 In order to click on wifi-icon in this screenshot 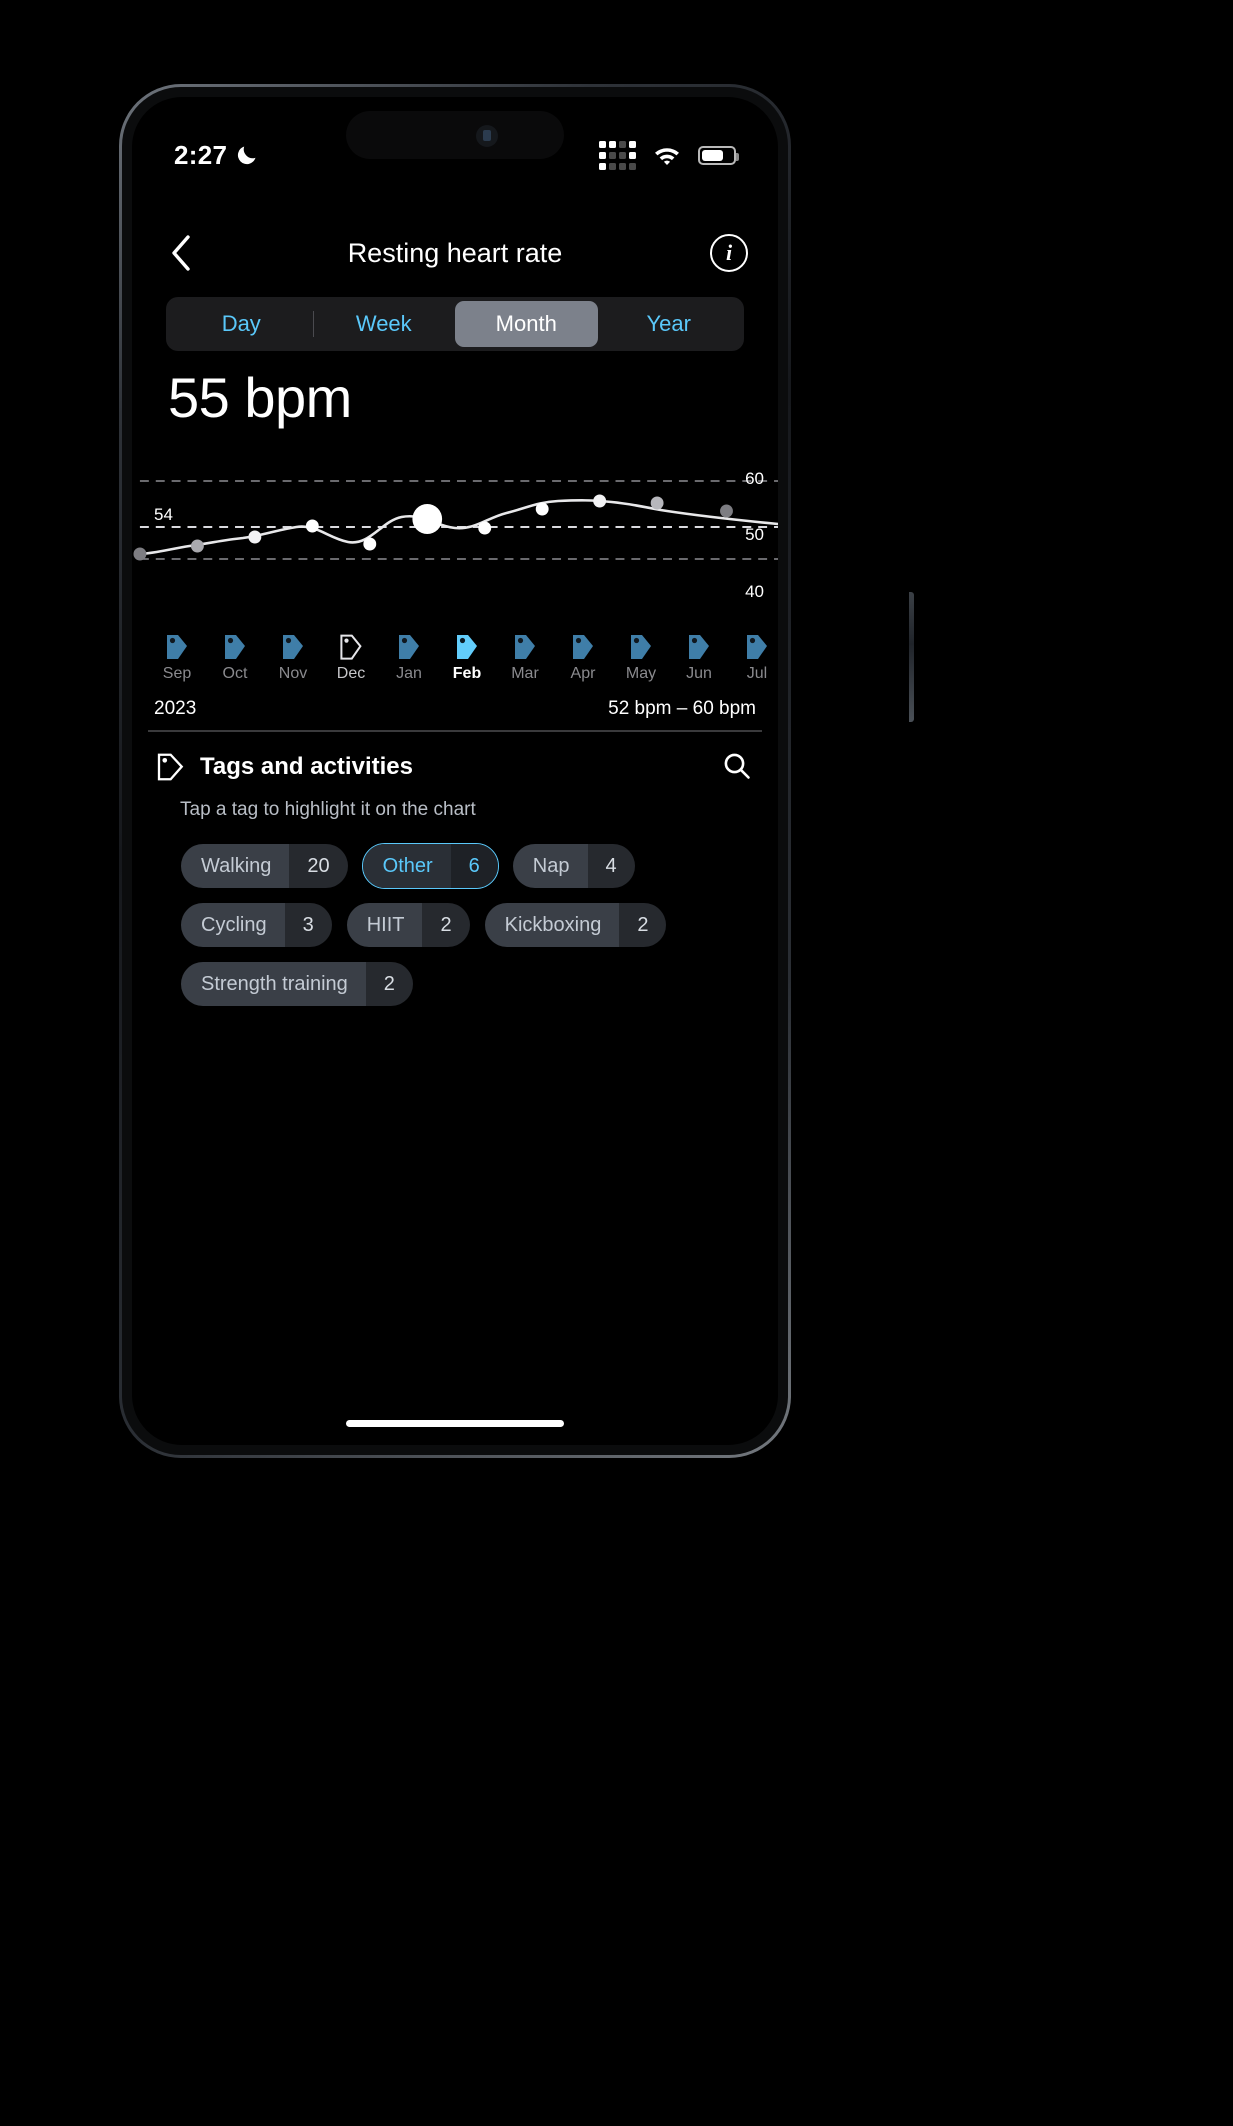, I will do `click(667, 155)`.